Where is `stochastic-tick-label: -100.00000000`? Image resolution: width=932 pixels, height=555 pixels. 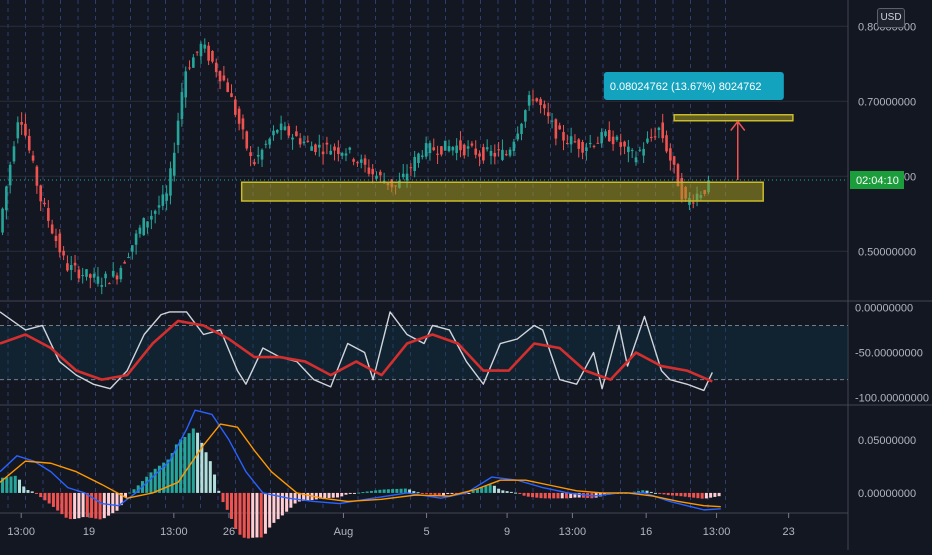
stochastic-tick-label: -100.00000000 is located at coordinates (892, 399).